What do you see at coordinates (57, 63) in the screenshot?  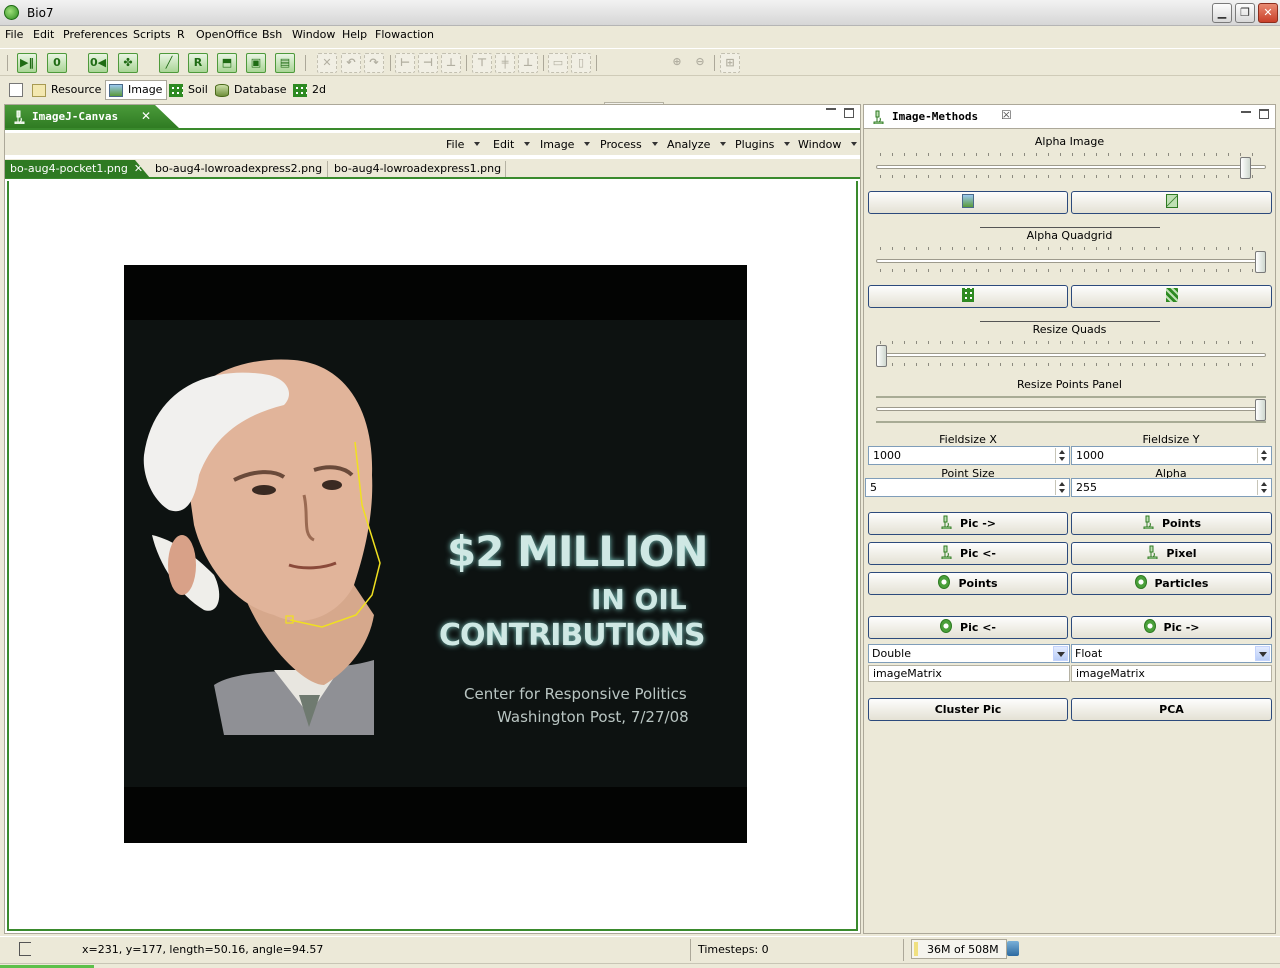 I see `r-zero-icon: 0` at bounding box center [57, 63].